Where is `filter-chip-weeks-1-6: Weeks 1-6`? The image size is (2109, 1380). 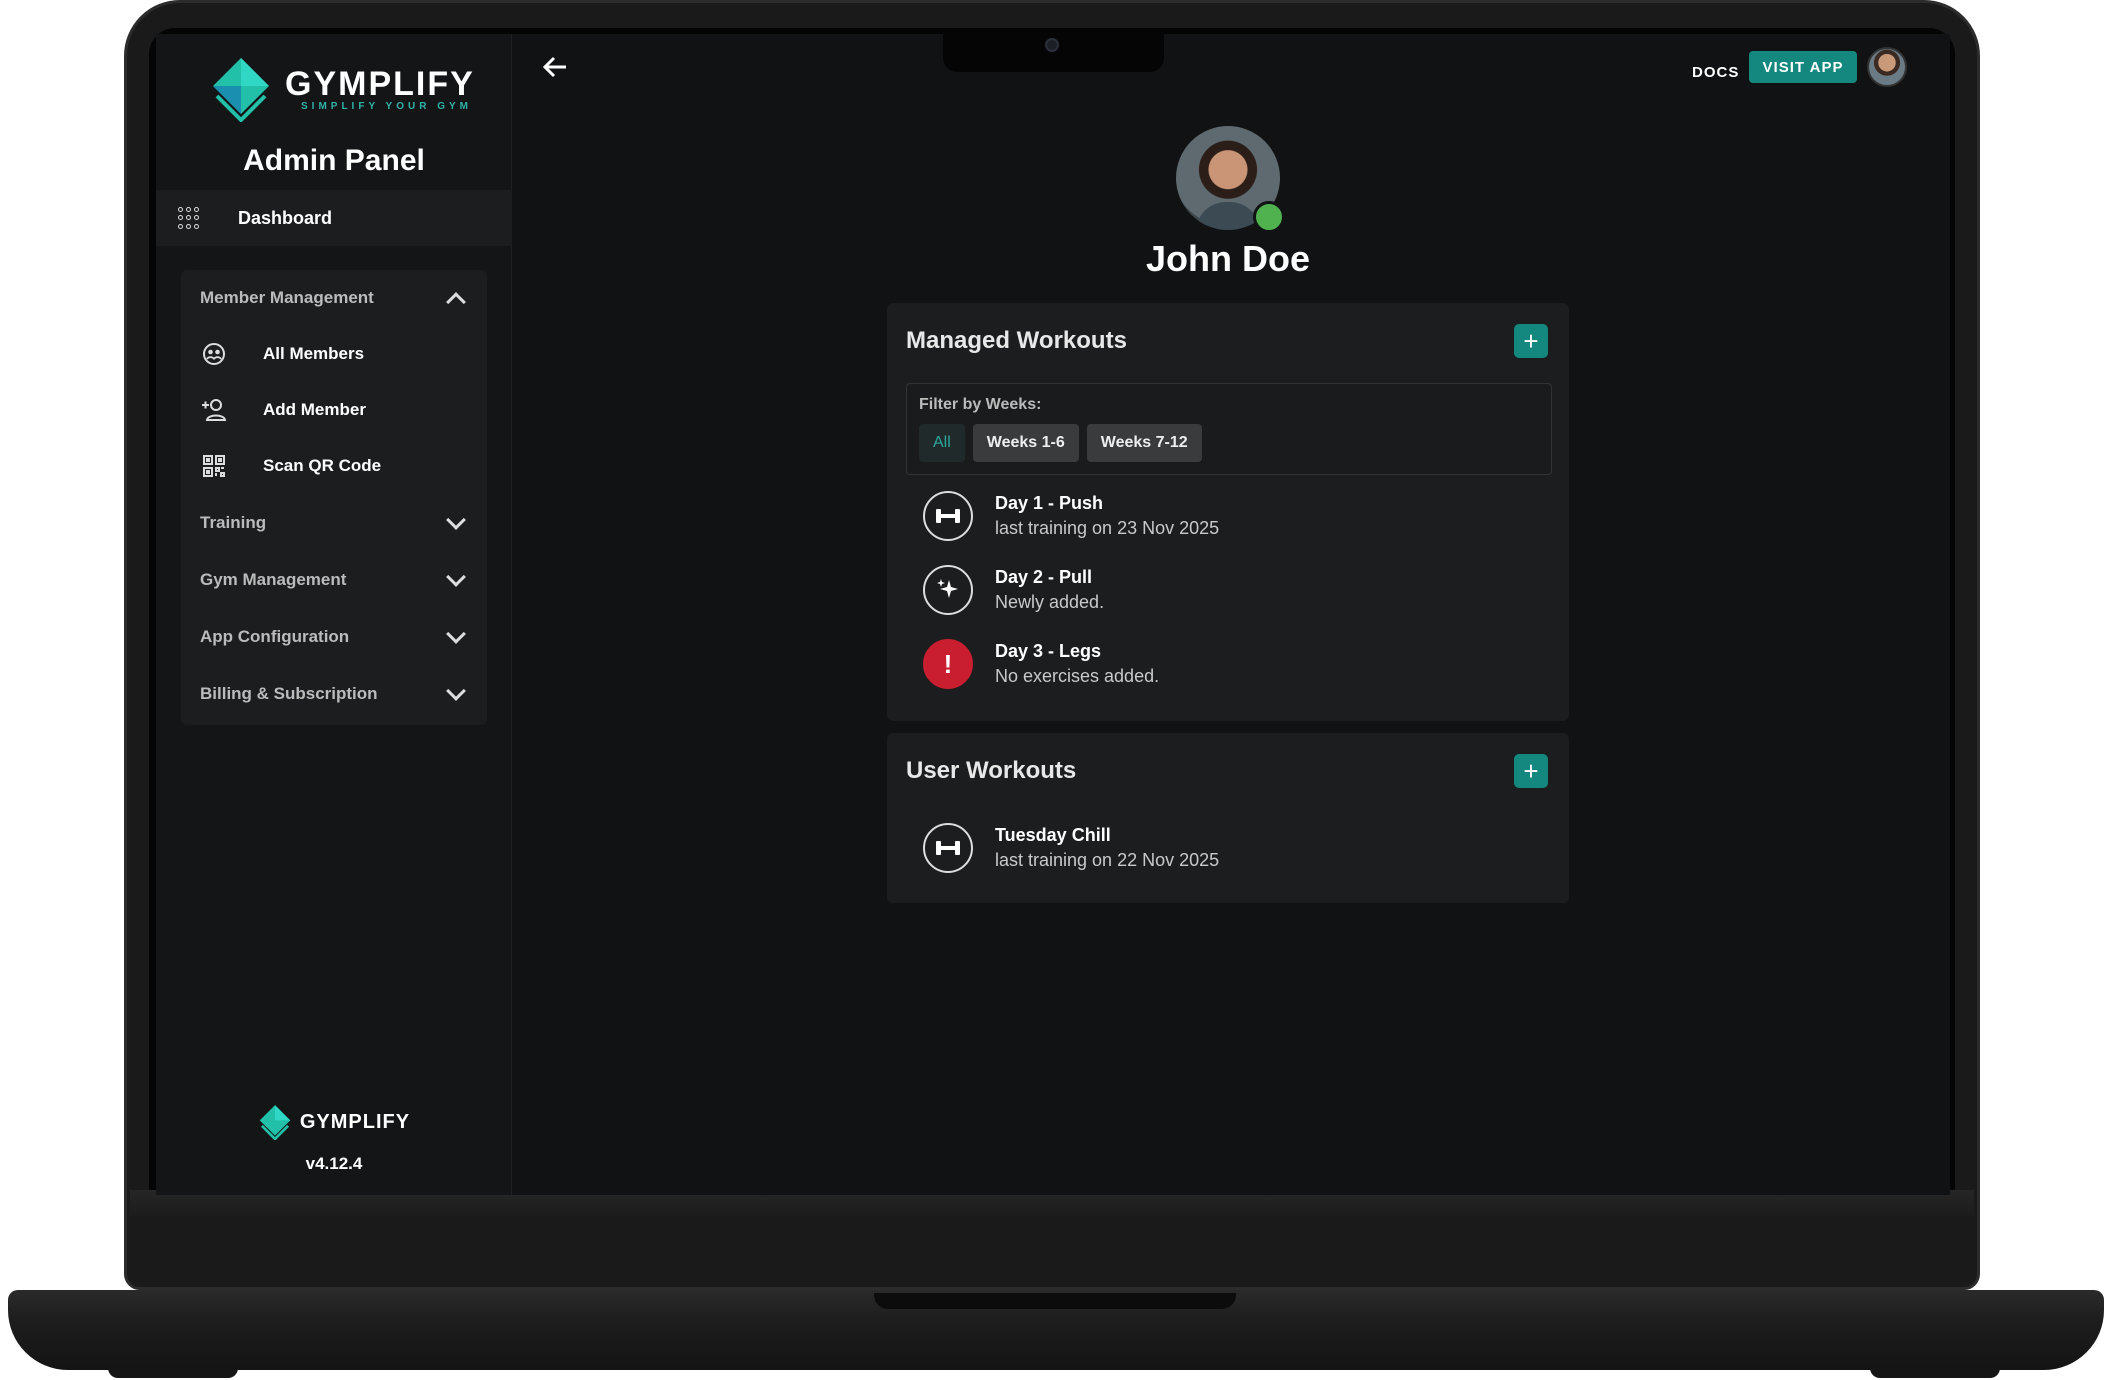
filter-chip-weeks-1-6: Weeks 1-6 is located at coordinates (1025, 443).